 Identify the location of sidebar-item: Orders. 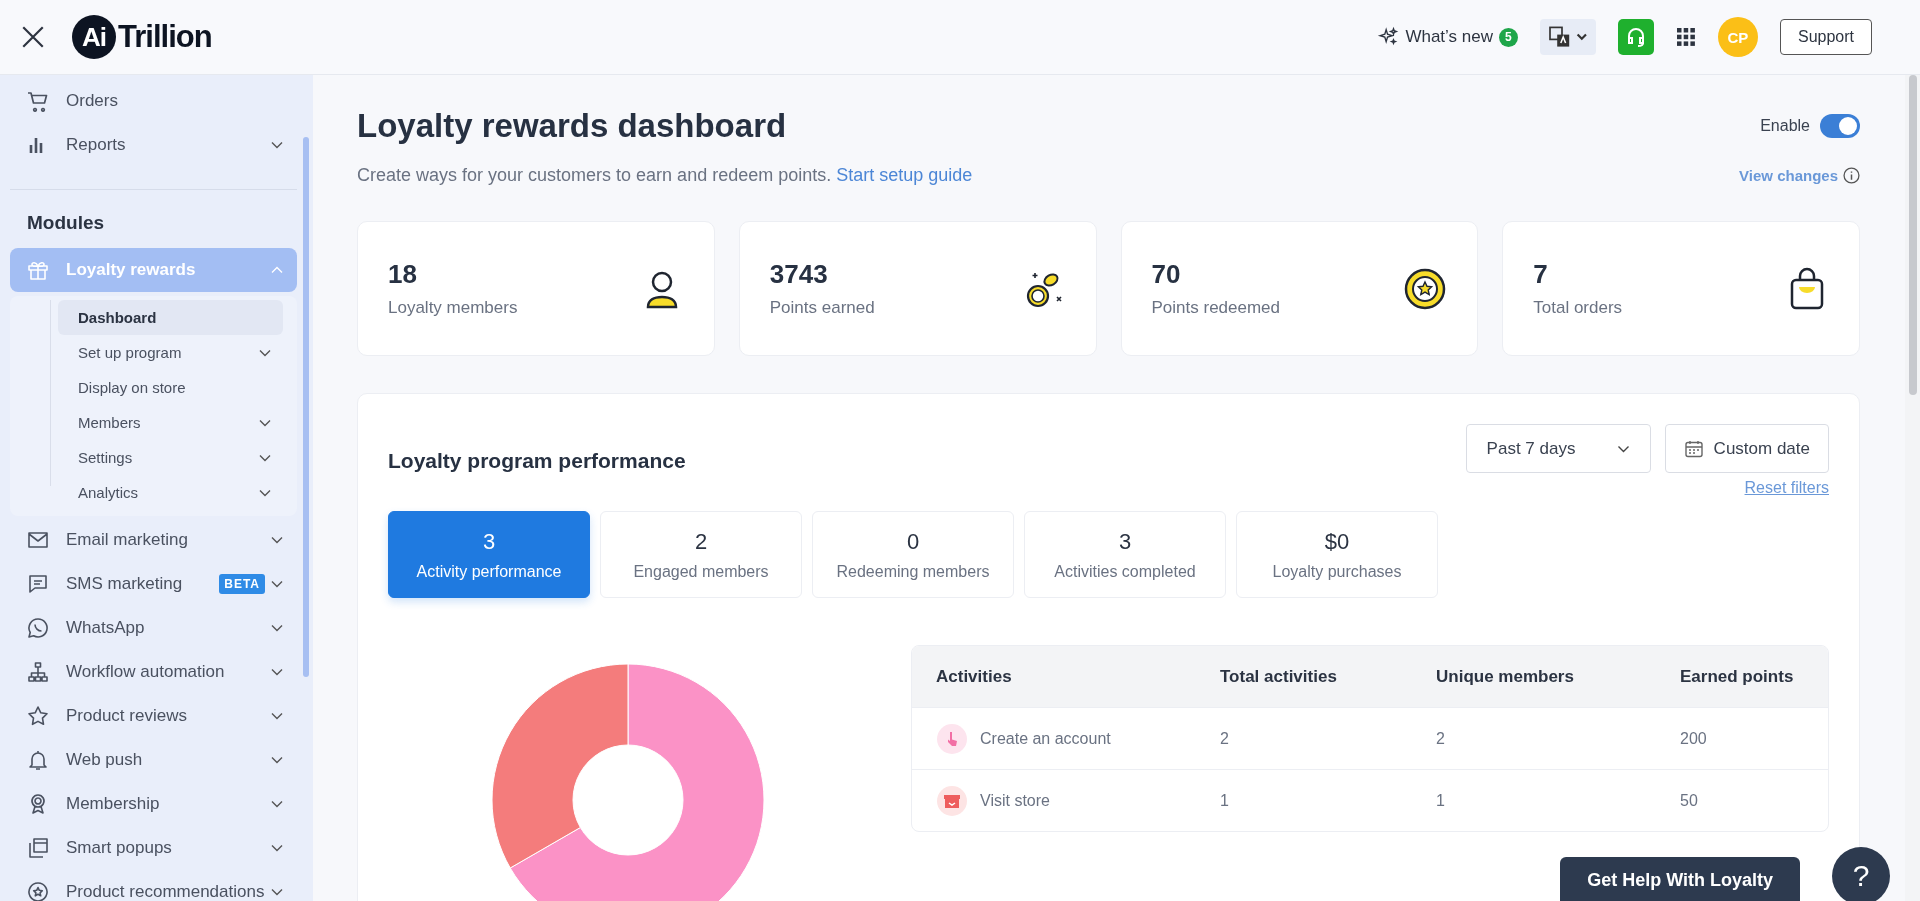
(153, 101).